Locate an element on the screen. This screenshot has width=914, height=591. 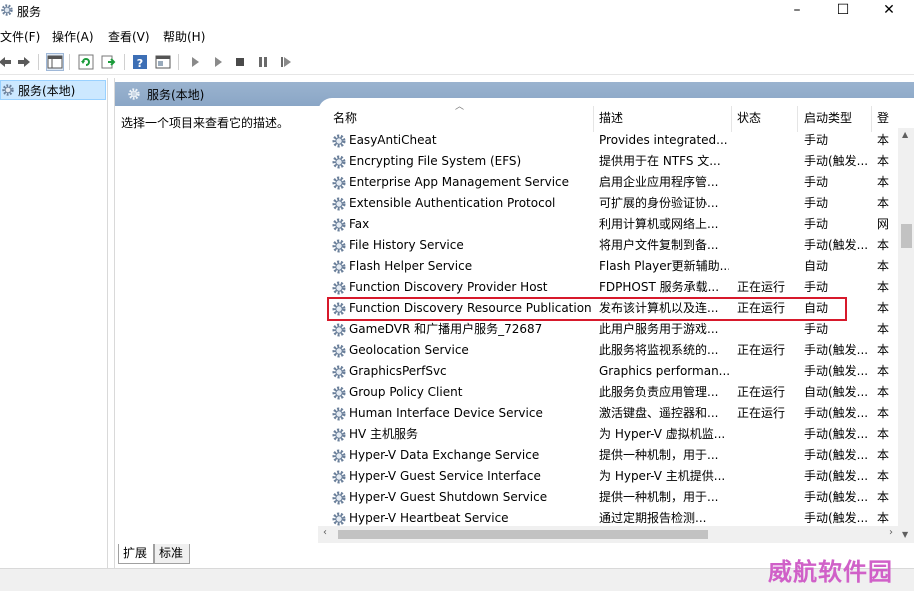
sort-ascending-icon: ︿ is located at coordinates (460, 107).